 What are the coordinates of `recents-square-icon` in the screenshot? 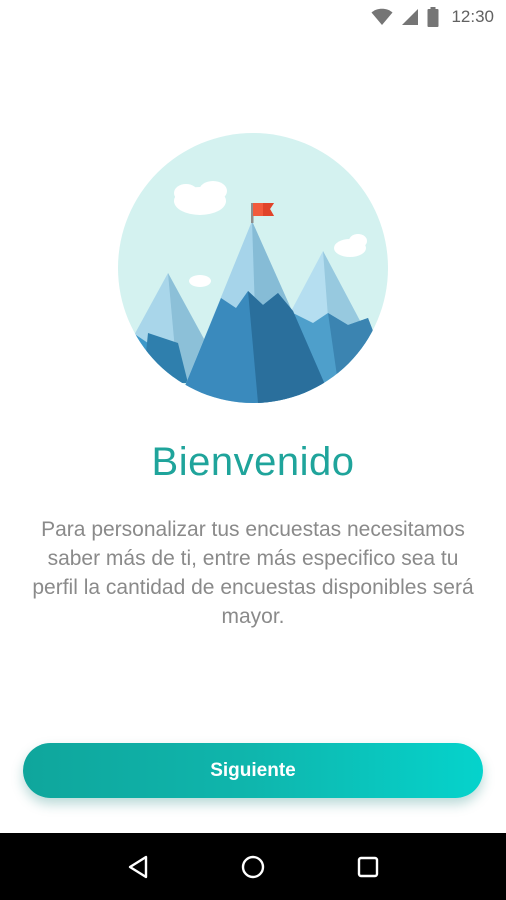 It's located at (368, 867).